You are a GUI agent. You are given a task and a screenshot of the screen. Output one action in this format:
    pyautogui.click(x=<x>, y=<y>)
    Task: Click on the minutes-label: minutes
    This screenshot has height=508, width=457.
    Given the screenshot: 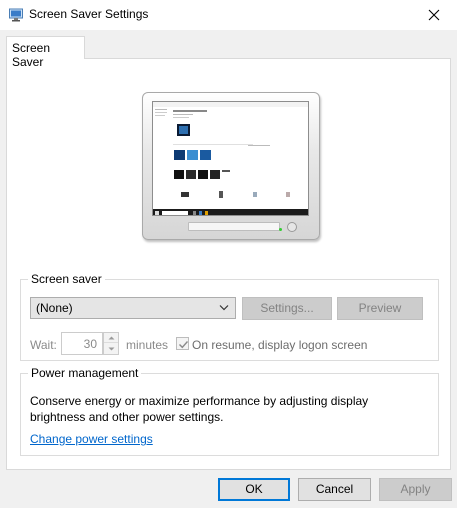 What is the action you would take?
    pyautogui.click(x=147, y=345)
    